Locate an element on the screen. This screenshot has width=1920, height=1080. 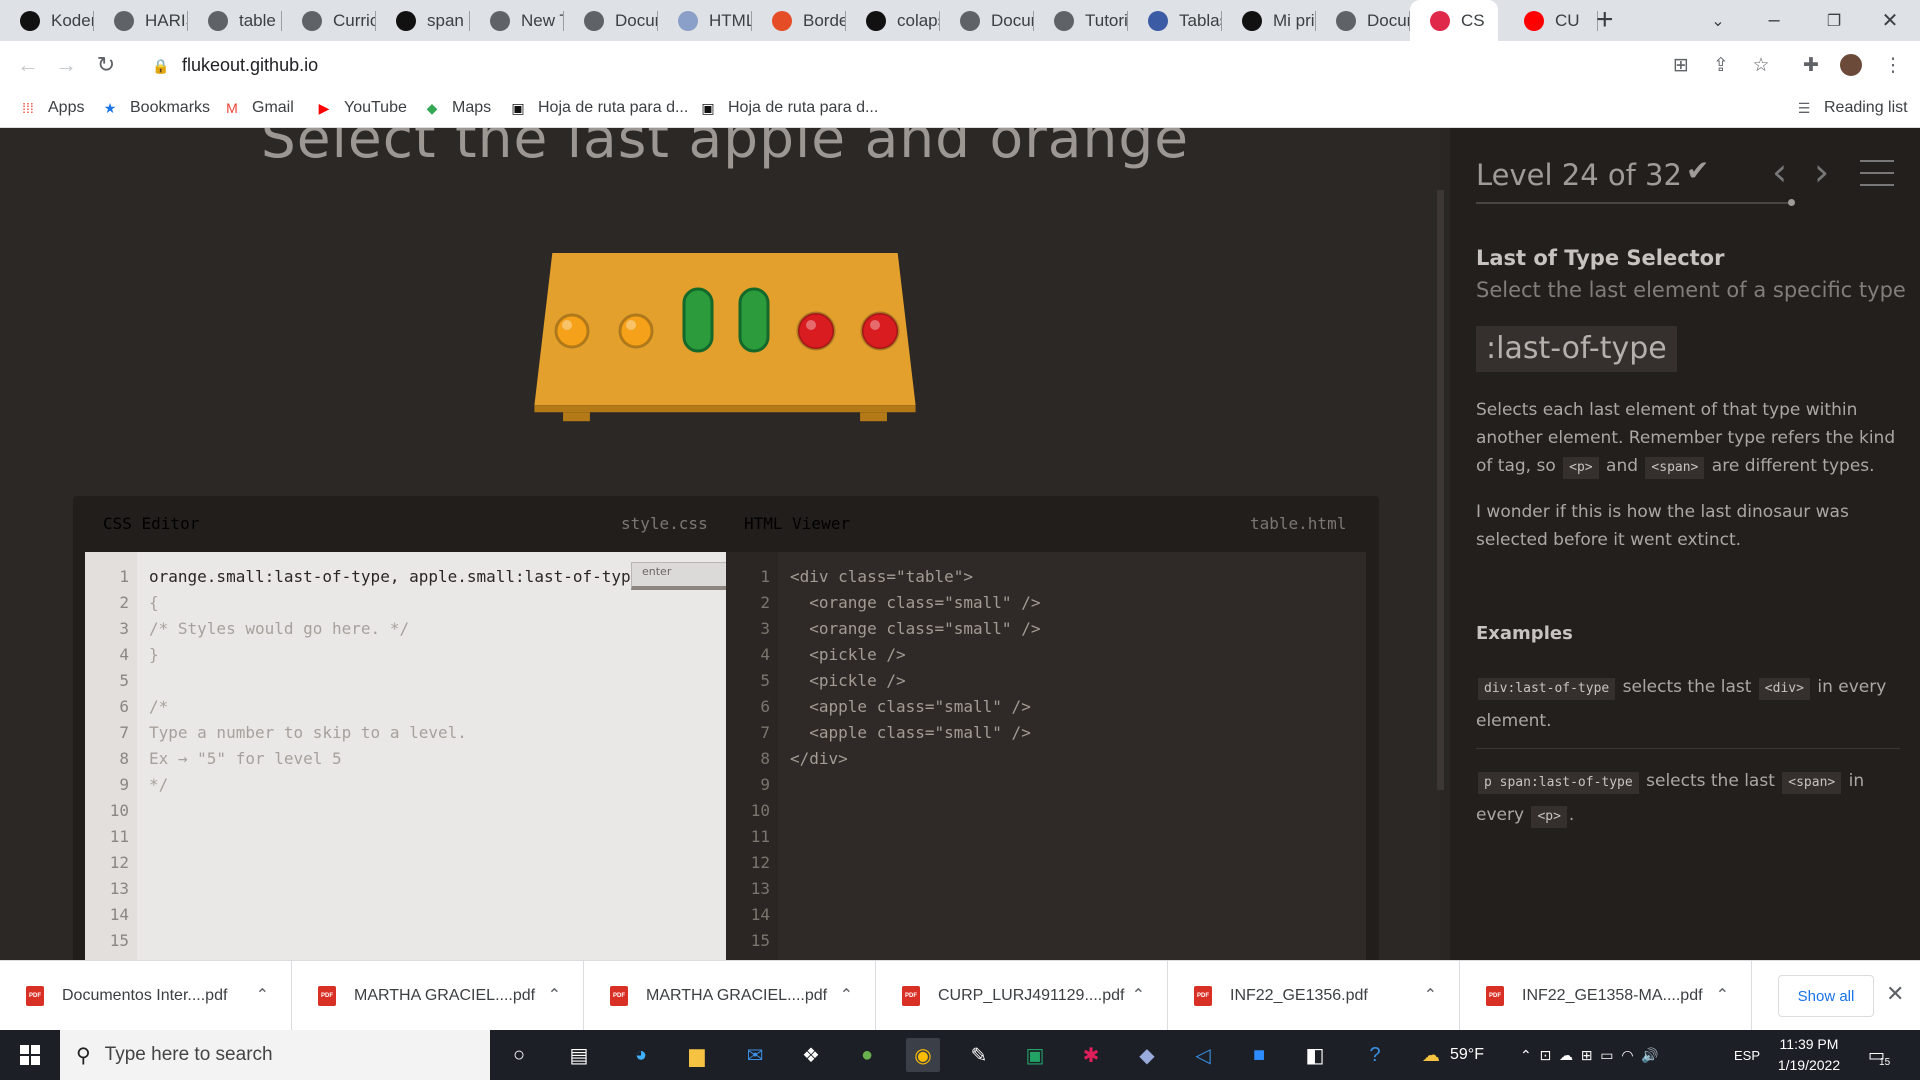
html-code-line: <div class="table"> is located at coordinates (881, 577).